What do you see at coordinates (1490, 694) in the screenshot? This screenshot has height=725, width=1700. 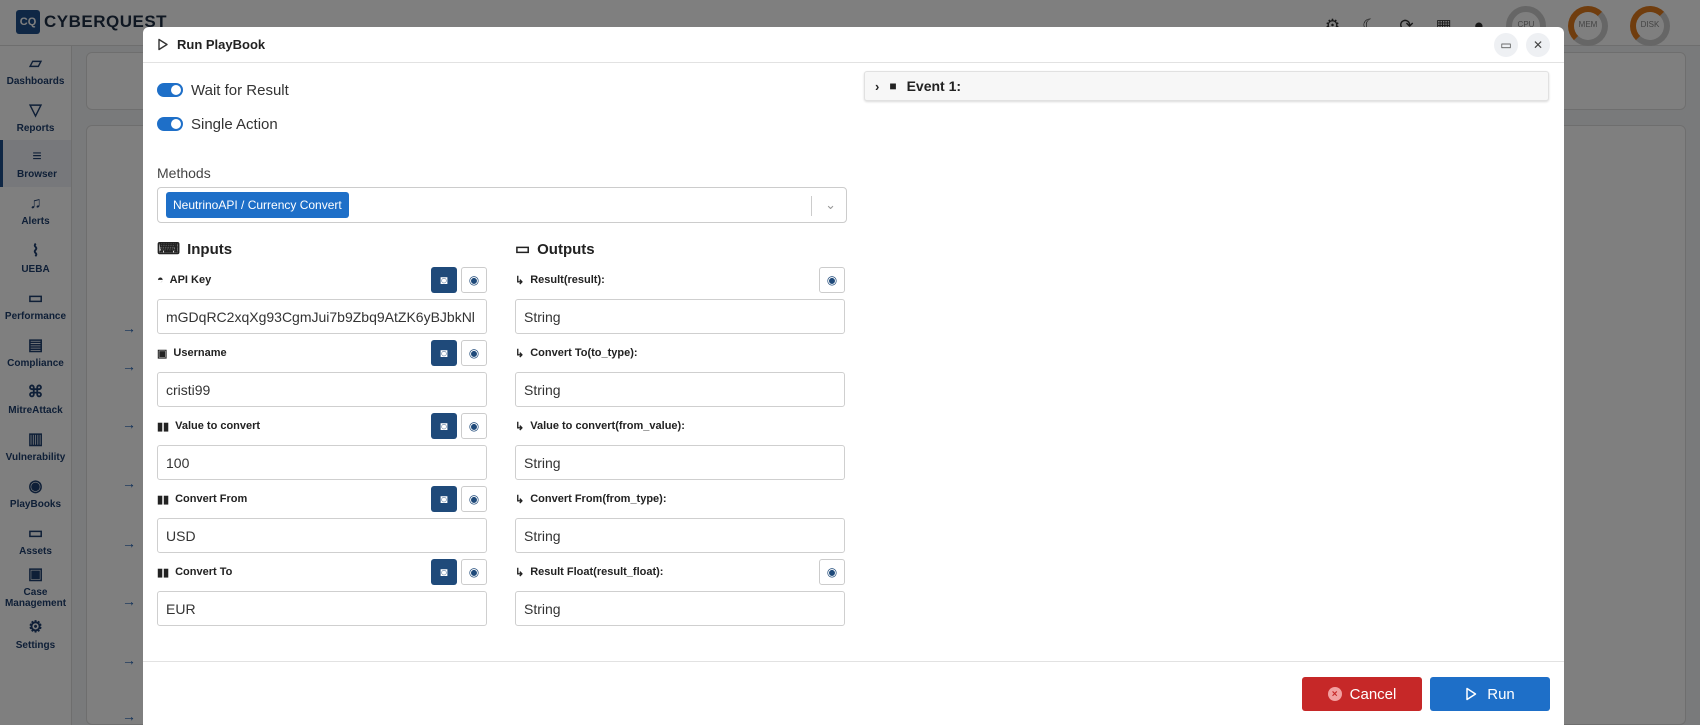 I see `run-button: Run` at bounding box center [1490, 694].